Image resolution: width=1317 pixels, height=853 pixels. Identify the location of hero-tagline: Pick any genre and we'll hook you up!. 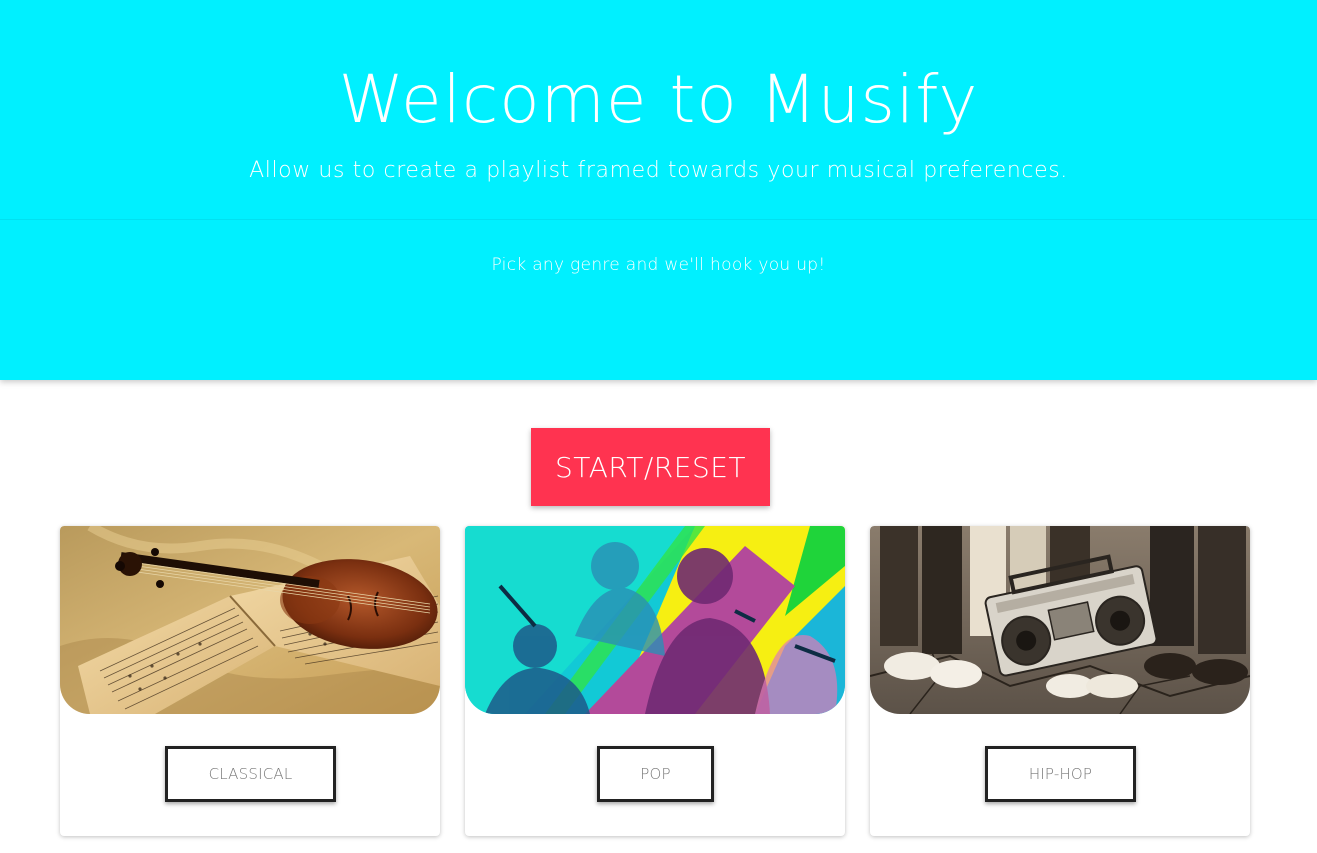
(658, 265).